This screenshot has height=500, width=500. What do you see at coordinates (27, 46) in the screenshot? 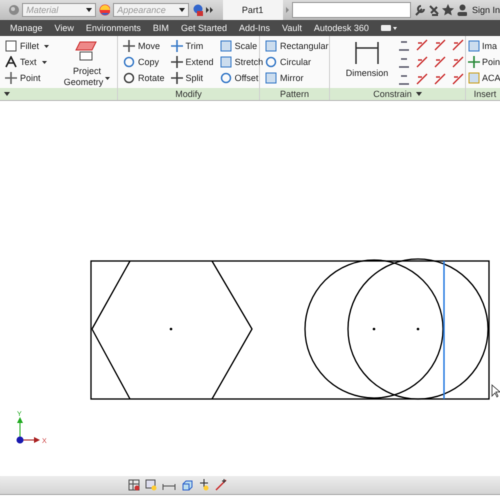
I see `ribbon-button: Fillet` at bounding box center [27, 46].